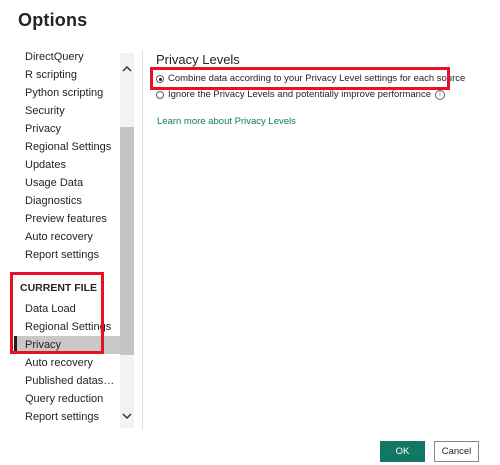 The height and width of the screenshot is (465, 500). What do you see at coordinates (402, 451) in the screenshot?
I see `ok-button: OK` at bounding box center [402, 451].